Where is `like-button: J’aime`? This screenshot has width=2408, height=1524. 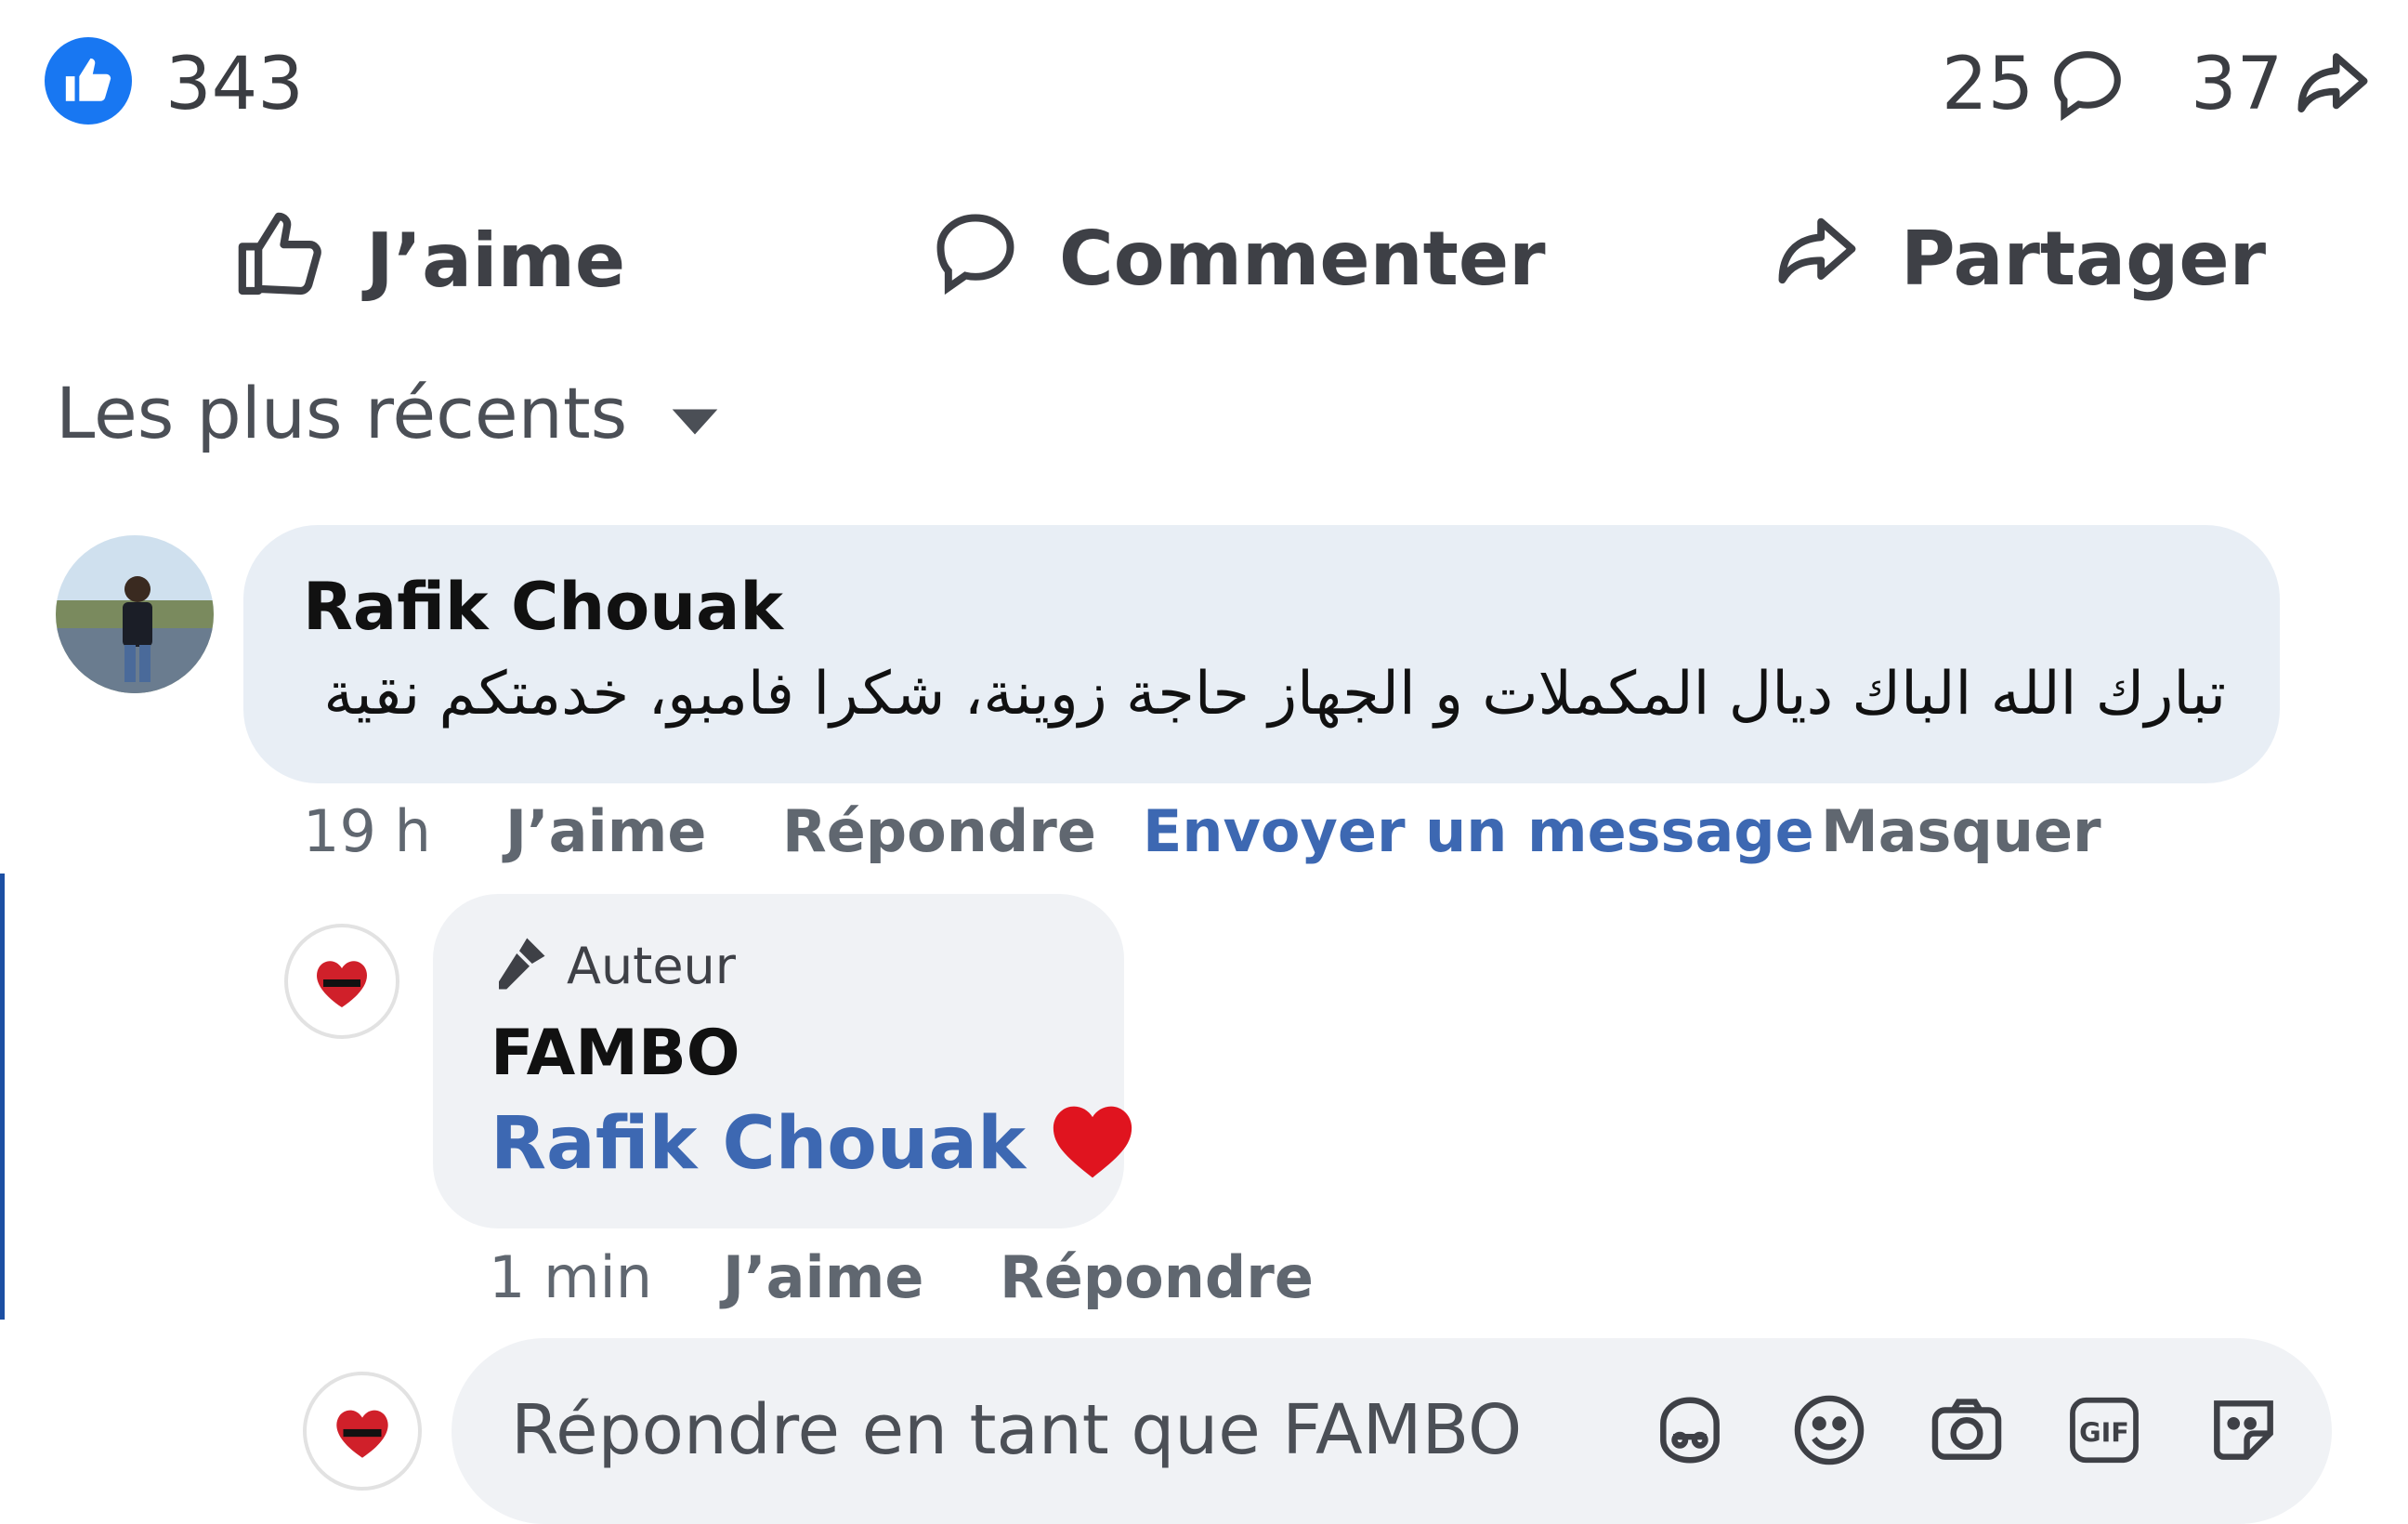 like-button: J’aime is located at coordinates (428, 260).